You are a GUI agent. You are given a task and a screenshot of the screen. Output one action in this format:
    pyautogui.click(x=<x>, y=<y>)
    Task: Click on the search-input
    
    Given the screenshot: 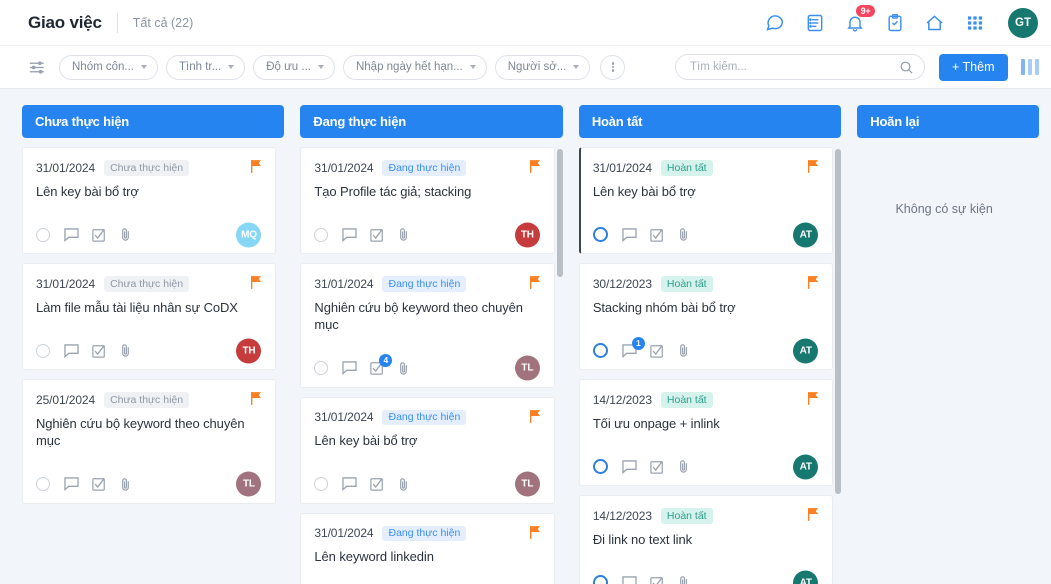 What is the action you would take?
    pyautogui.click(x=794, y=67)
    